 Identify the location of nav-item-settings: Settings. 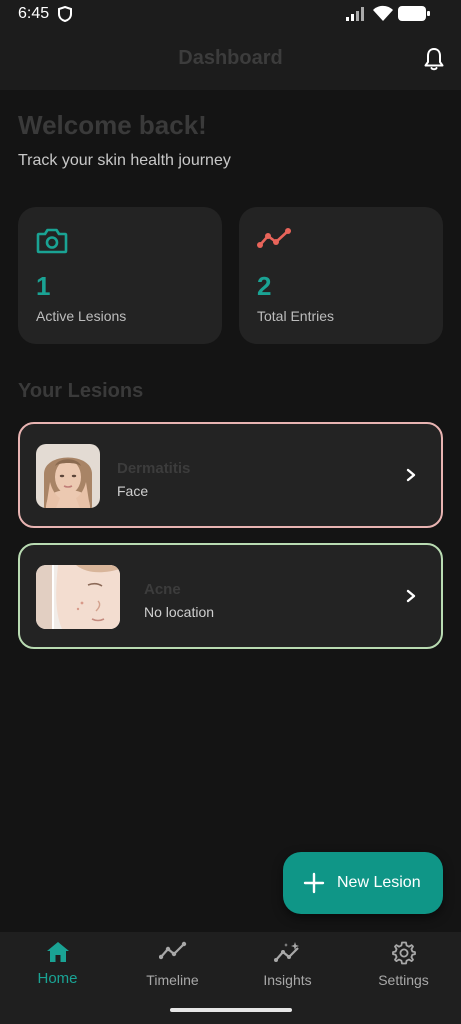
(403, 972).